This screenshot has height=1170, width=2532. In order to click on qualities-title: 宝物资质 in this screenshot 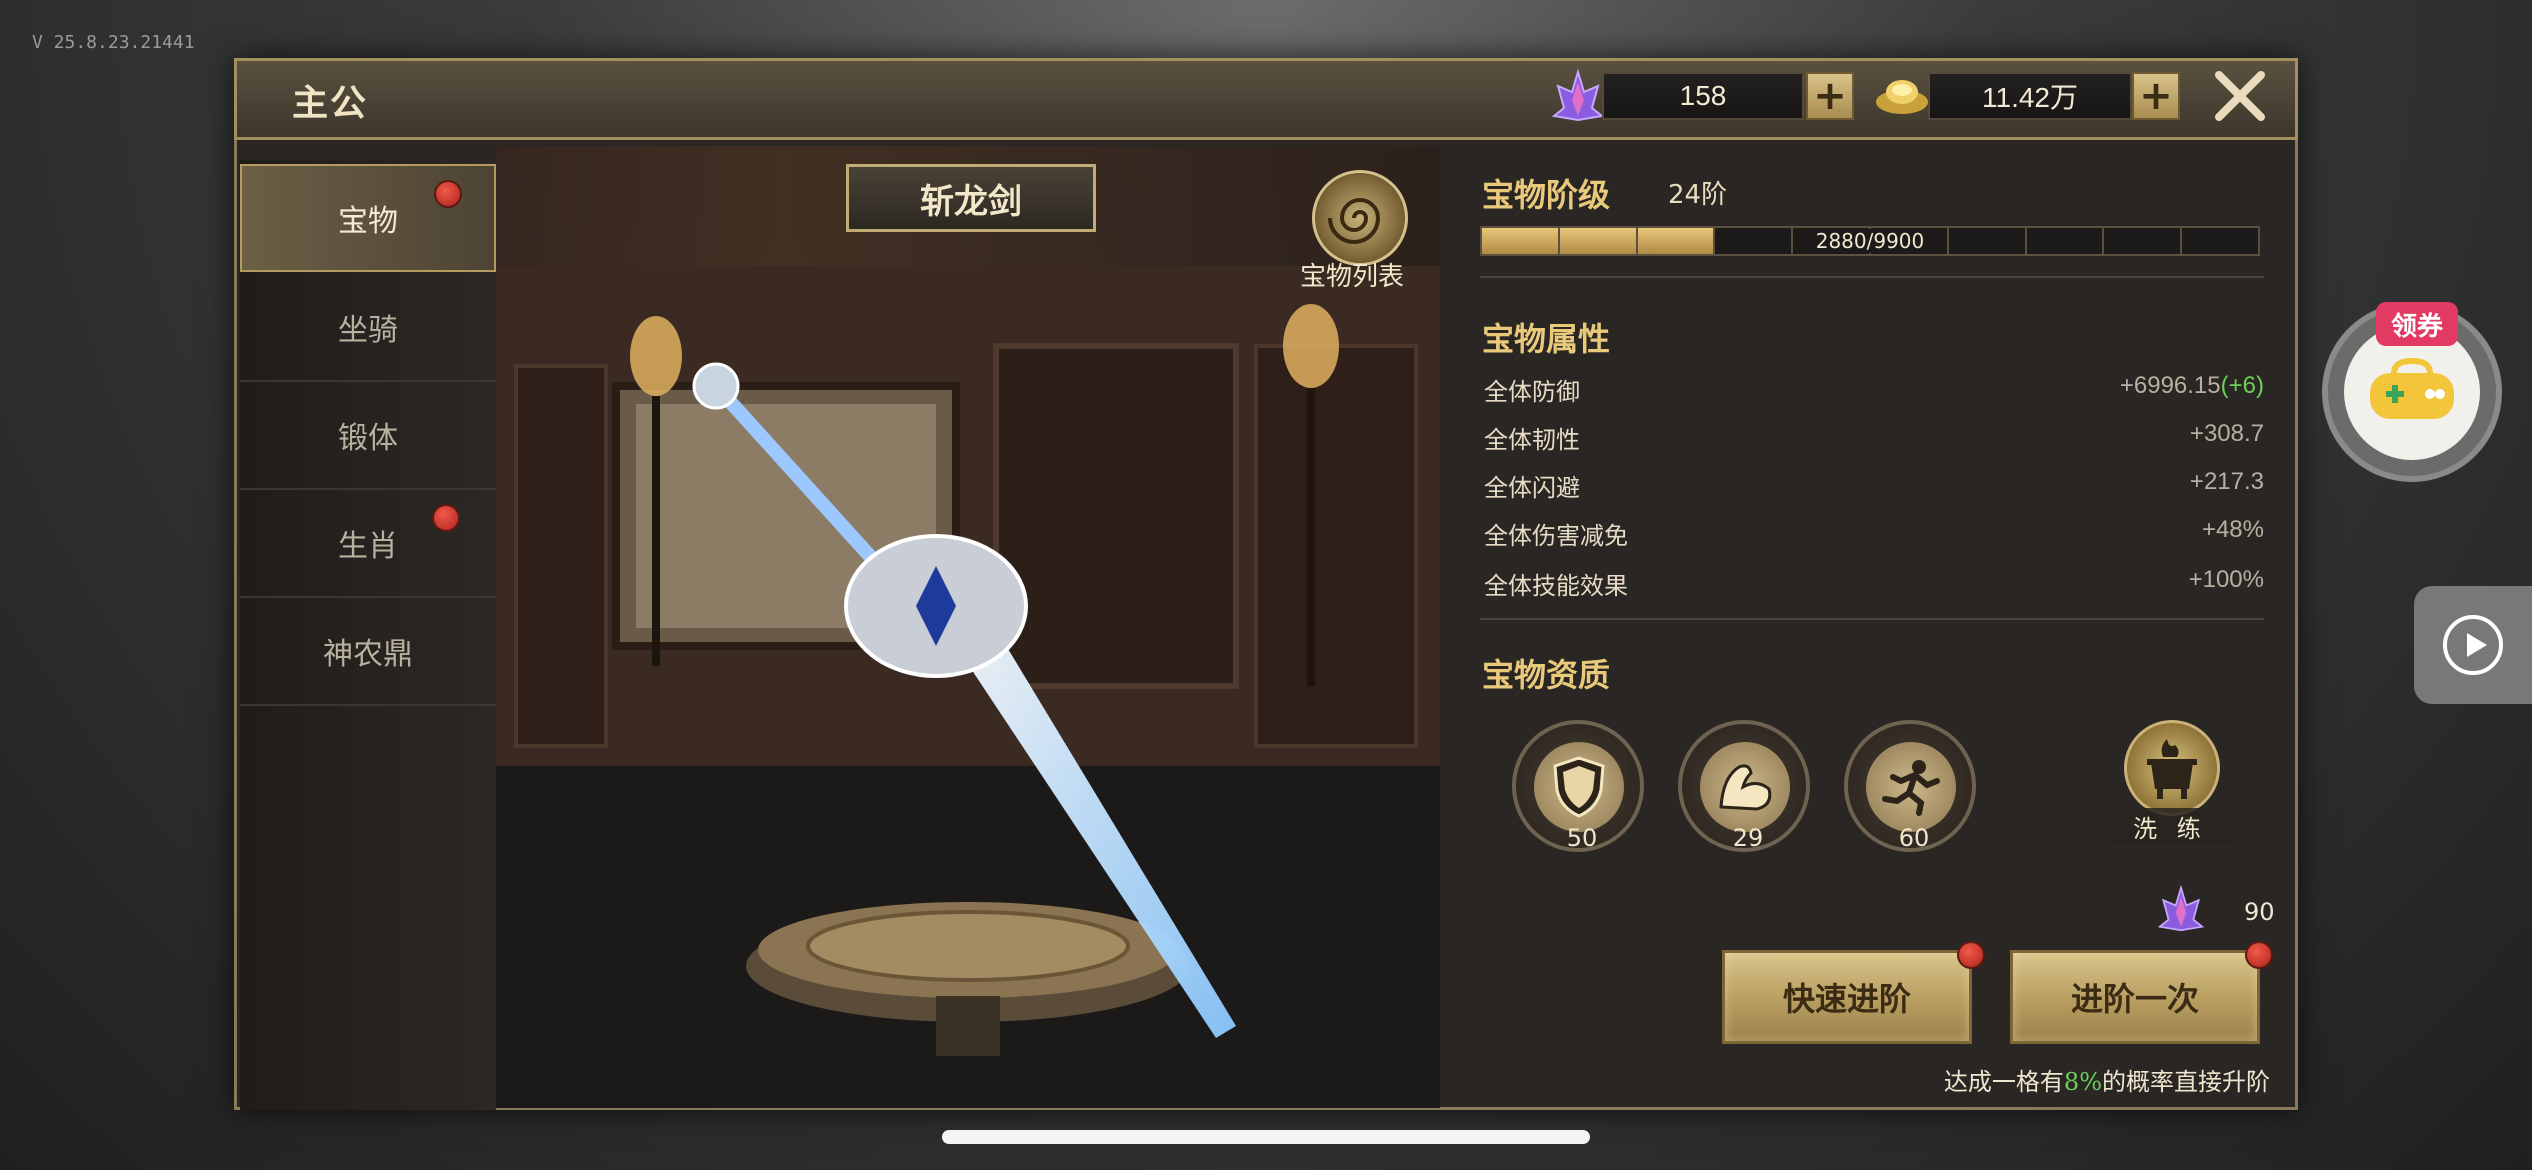, I will do `click(1546, 675)`.